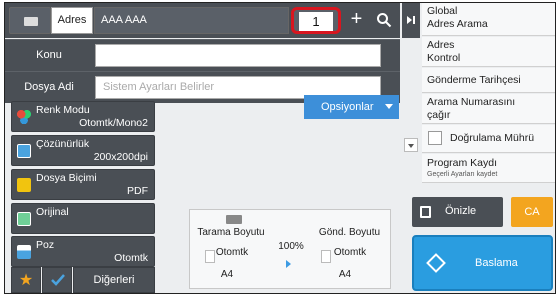 The image size is (560, 296). I want to click on subject-input, so click(238, 55).